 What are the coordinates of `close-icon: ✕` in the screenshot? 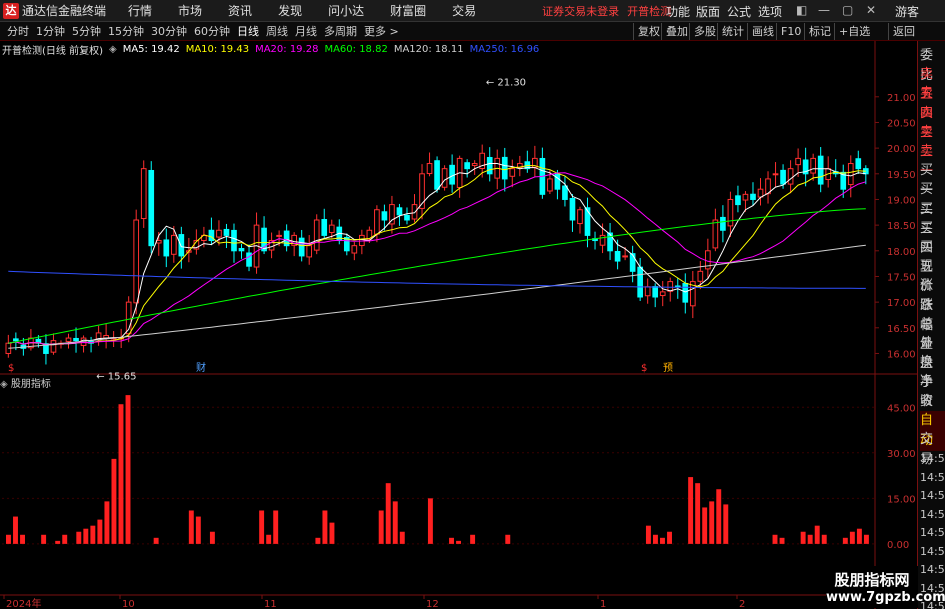 It's located at (871, 10).